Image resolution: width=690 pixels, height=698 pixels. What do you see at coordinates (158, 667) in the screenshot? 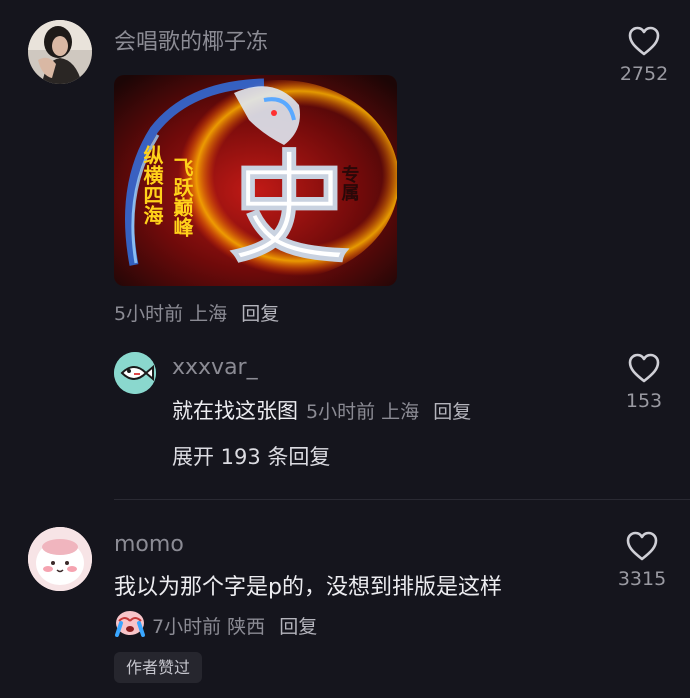
I see `author-liked-badge: 作者赞过` at bounding box center [158, 667].